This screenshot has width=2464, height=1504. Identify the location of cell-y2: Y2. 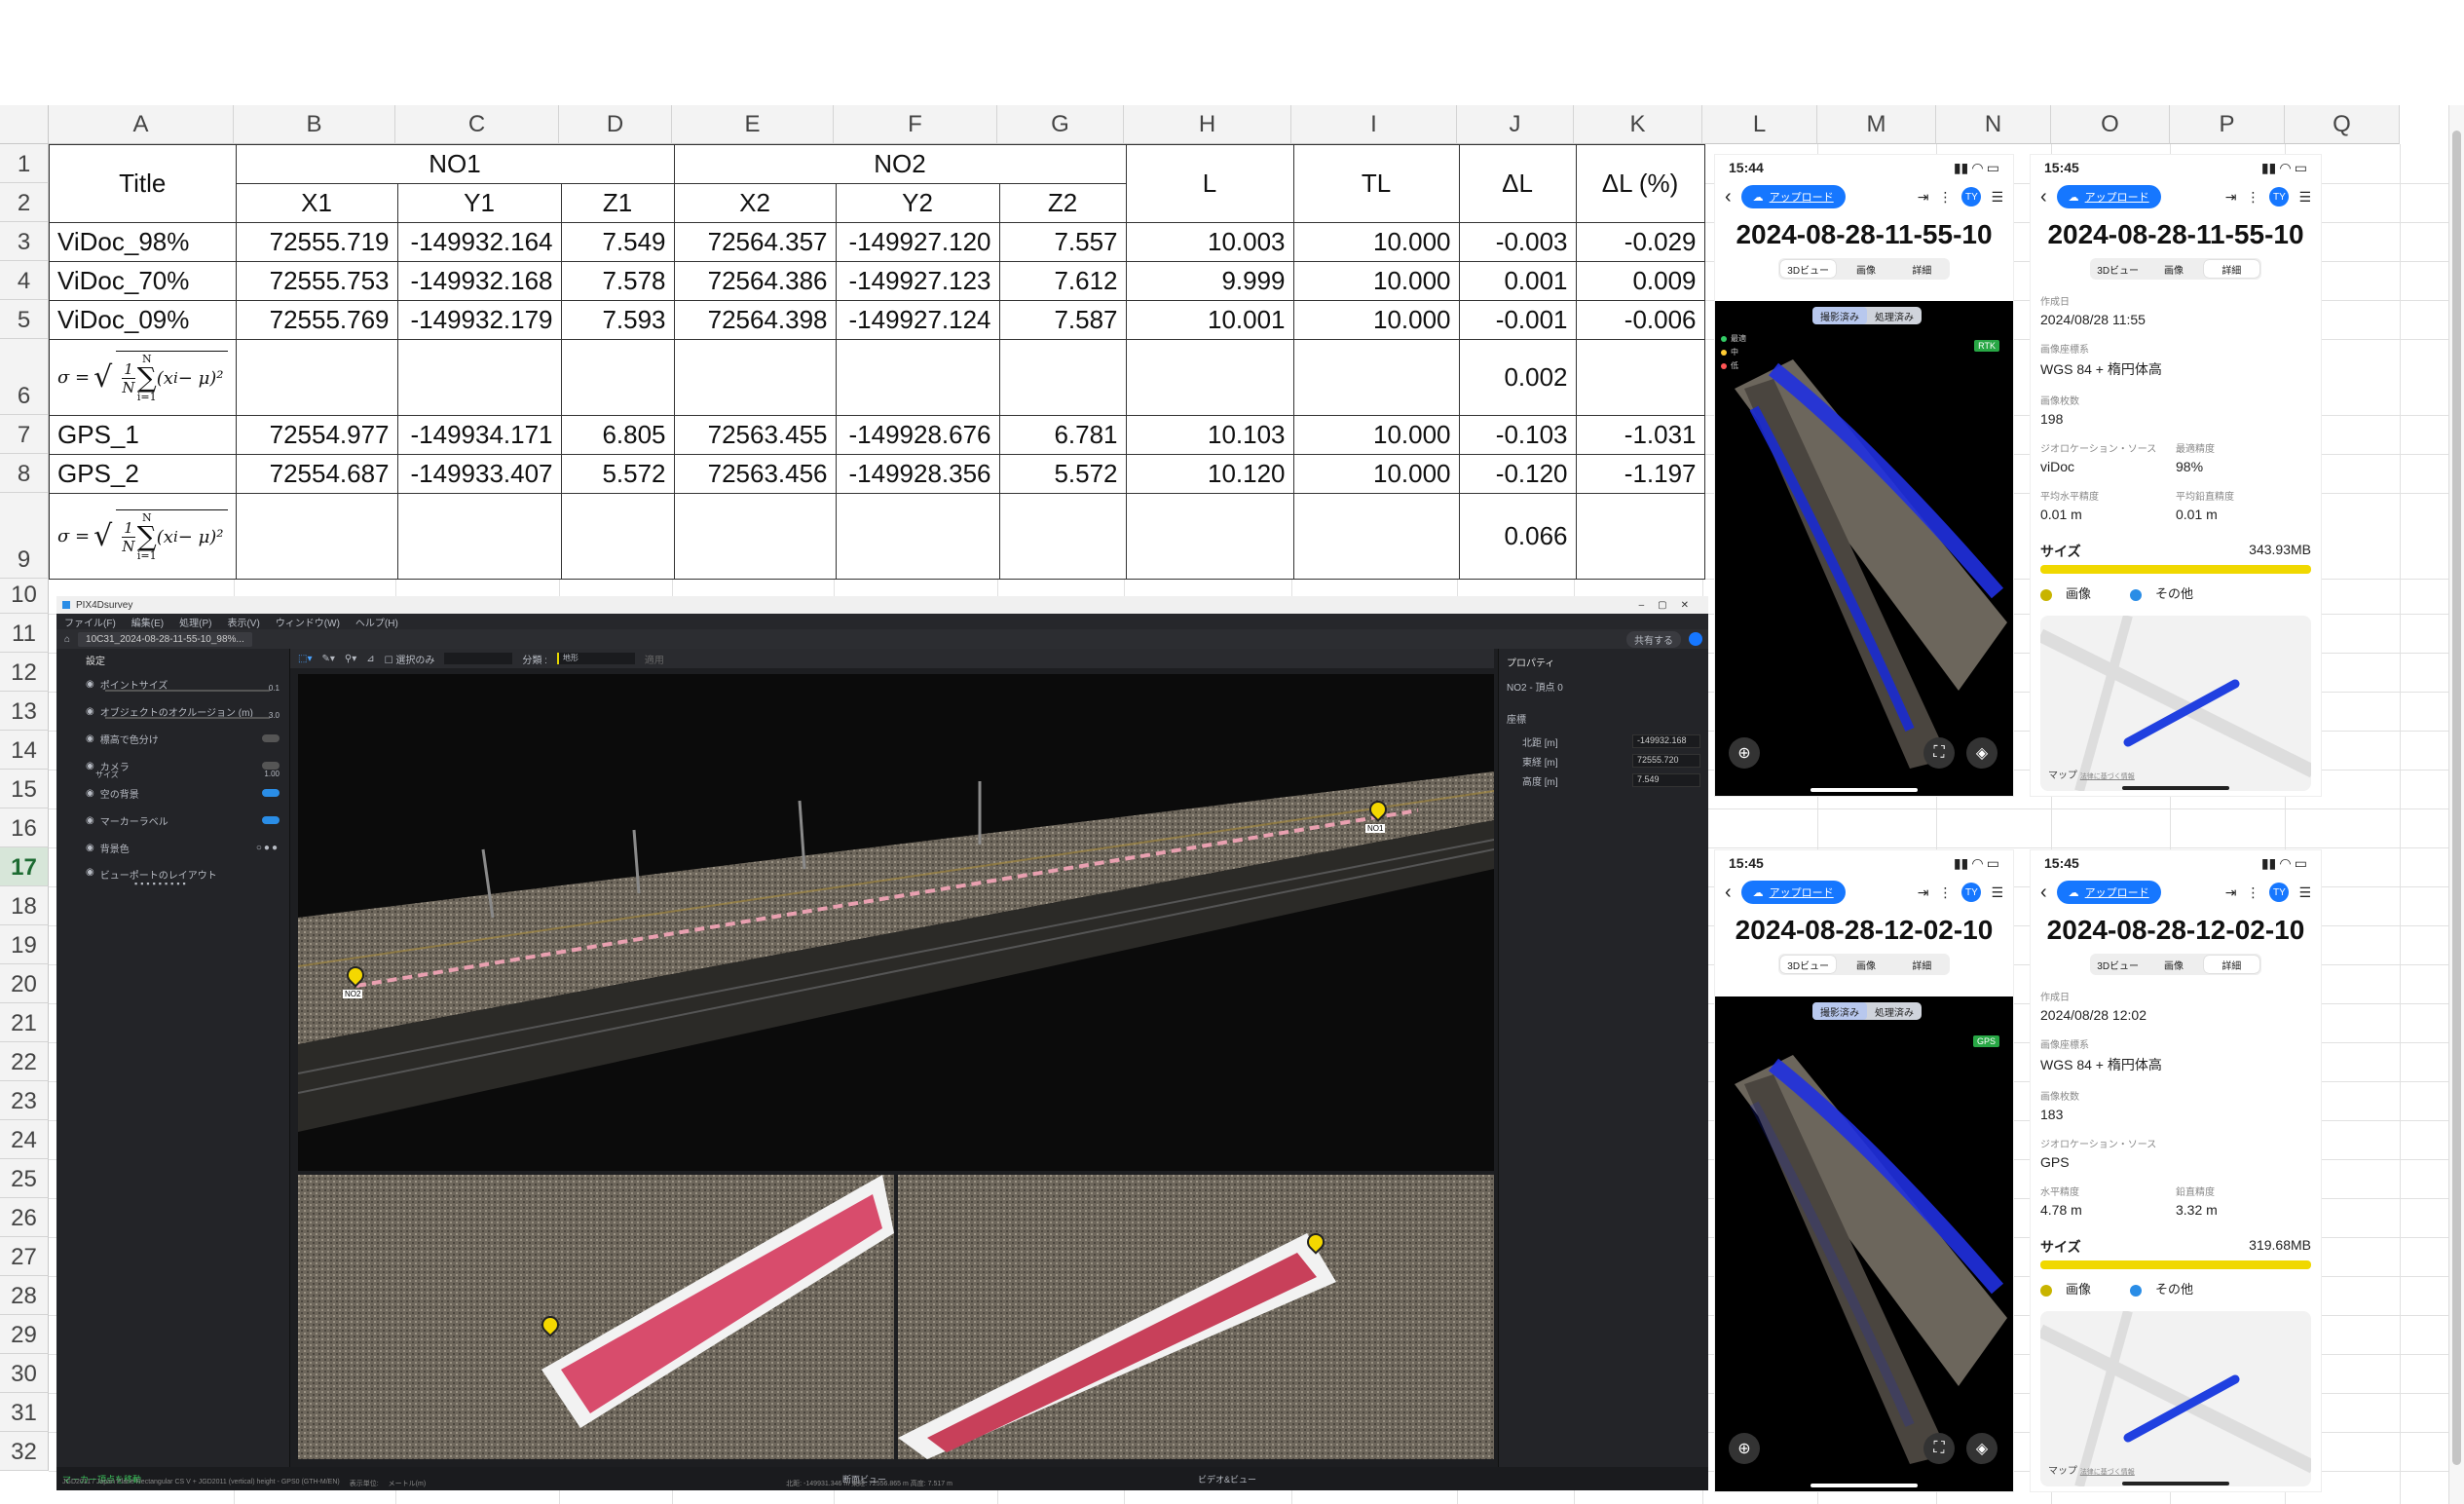
(917, 203).